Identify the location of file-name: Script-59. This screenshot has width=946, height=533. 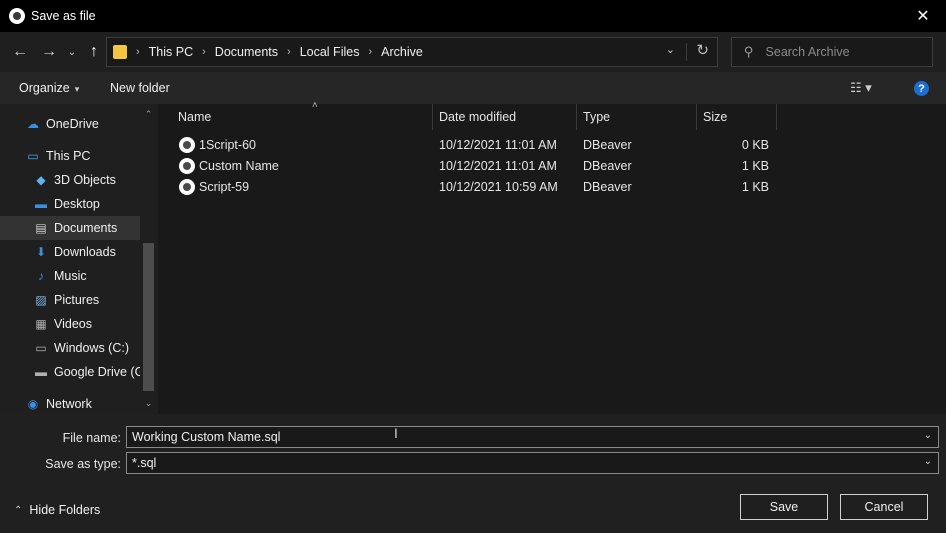
(224, 187).